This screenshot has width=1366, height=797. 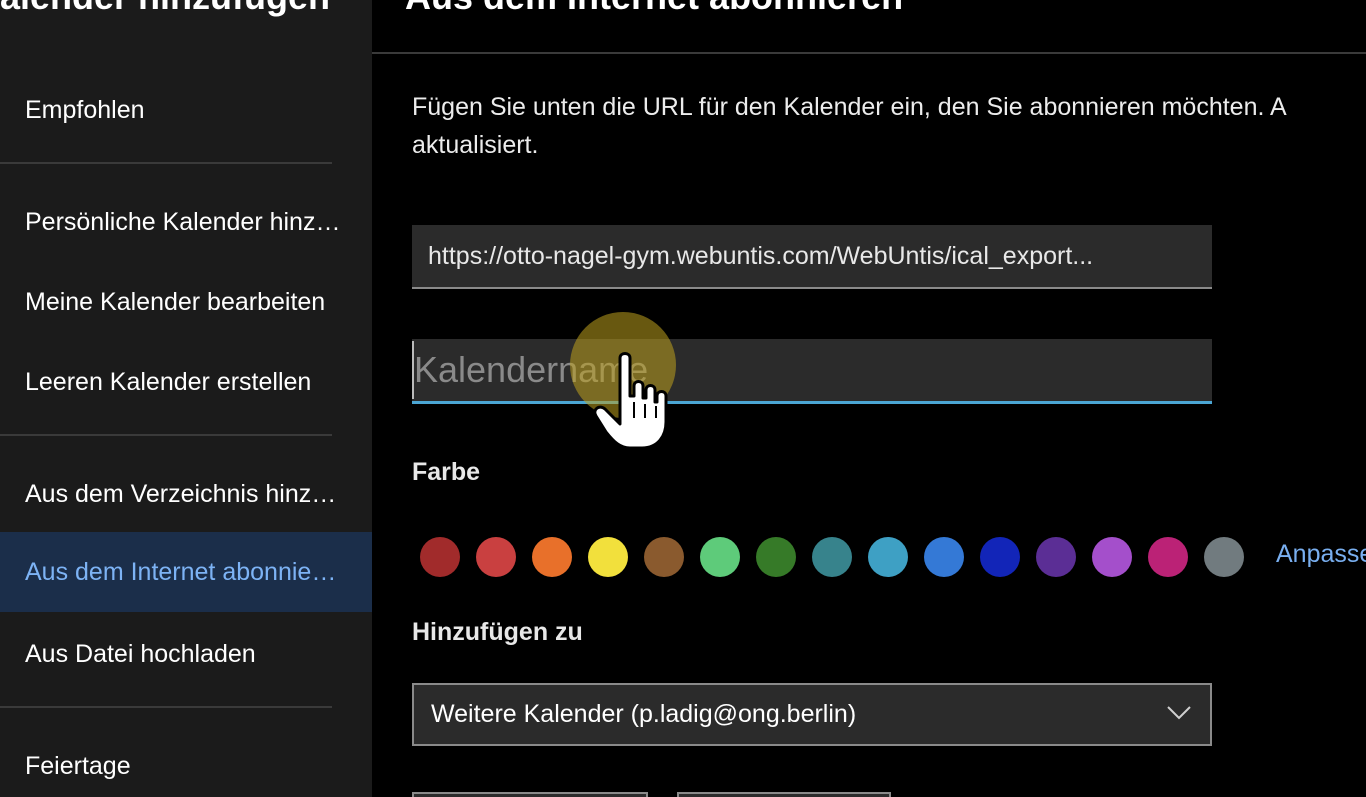 What do you see at coordinates (869, 53) in the screenshot?
I see `header-divider` at bounding box center [869, 53].